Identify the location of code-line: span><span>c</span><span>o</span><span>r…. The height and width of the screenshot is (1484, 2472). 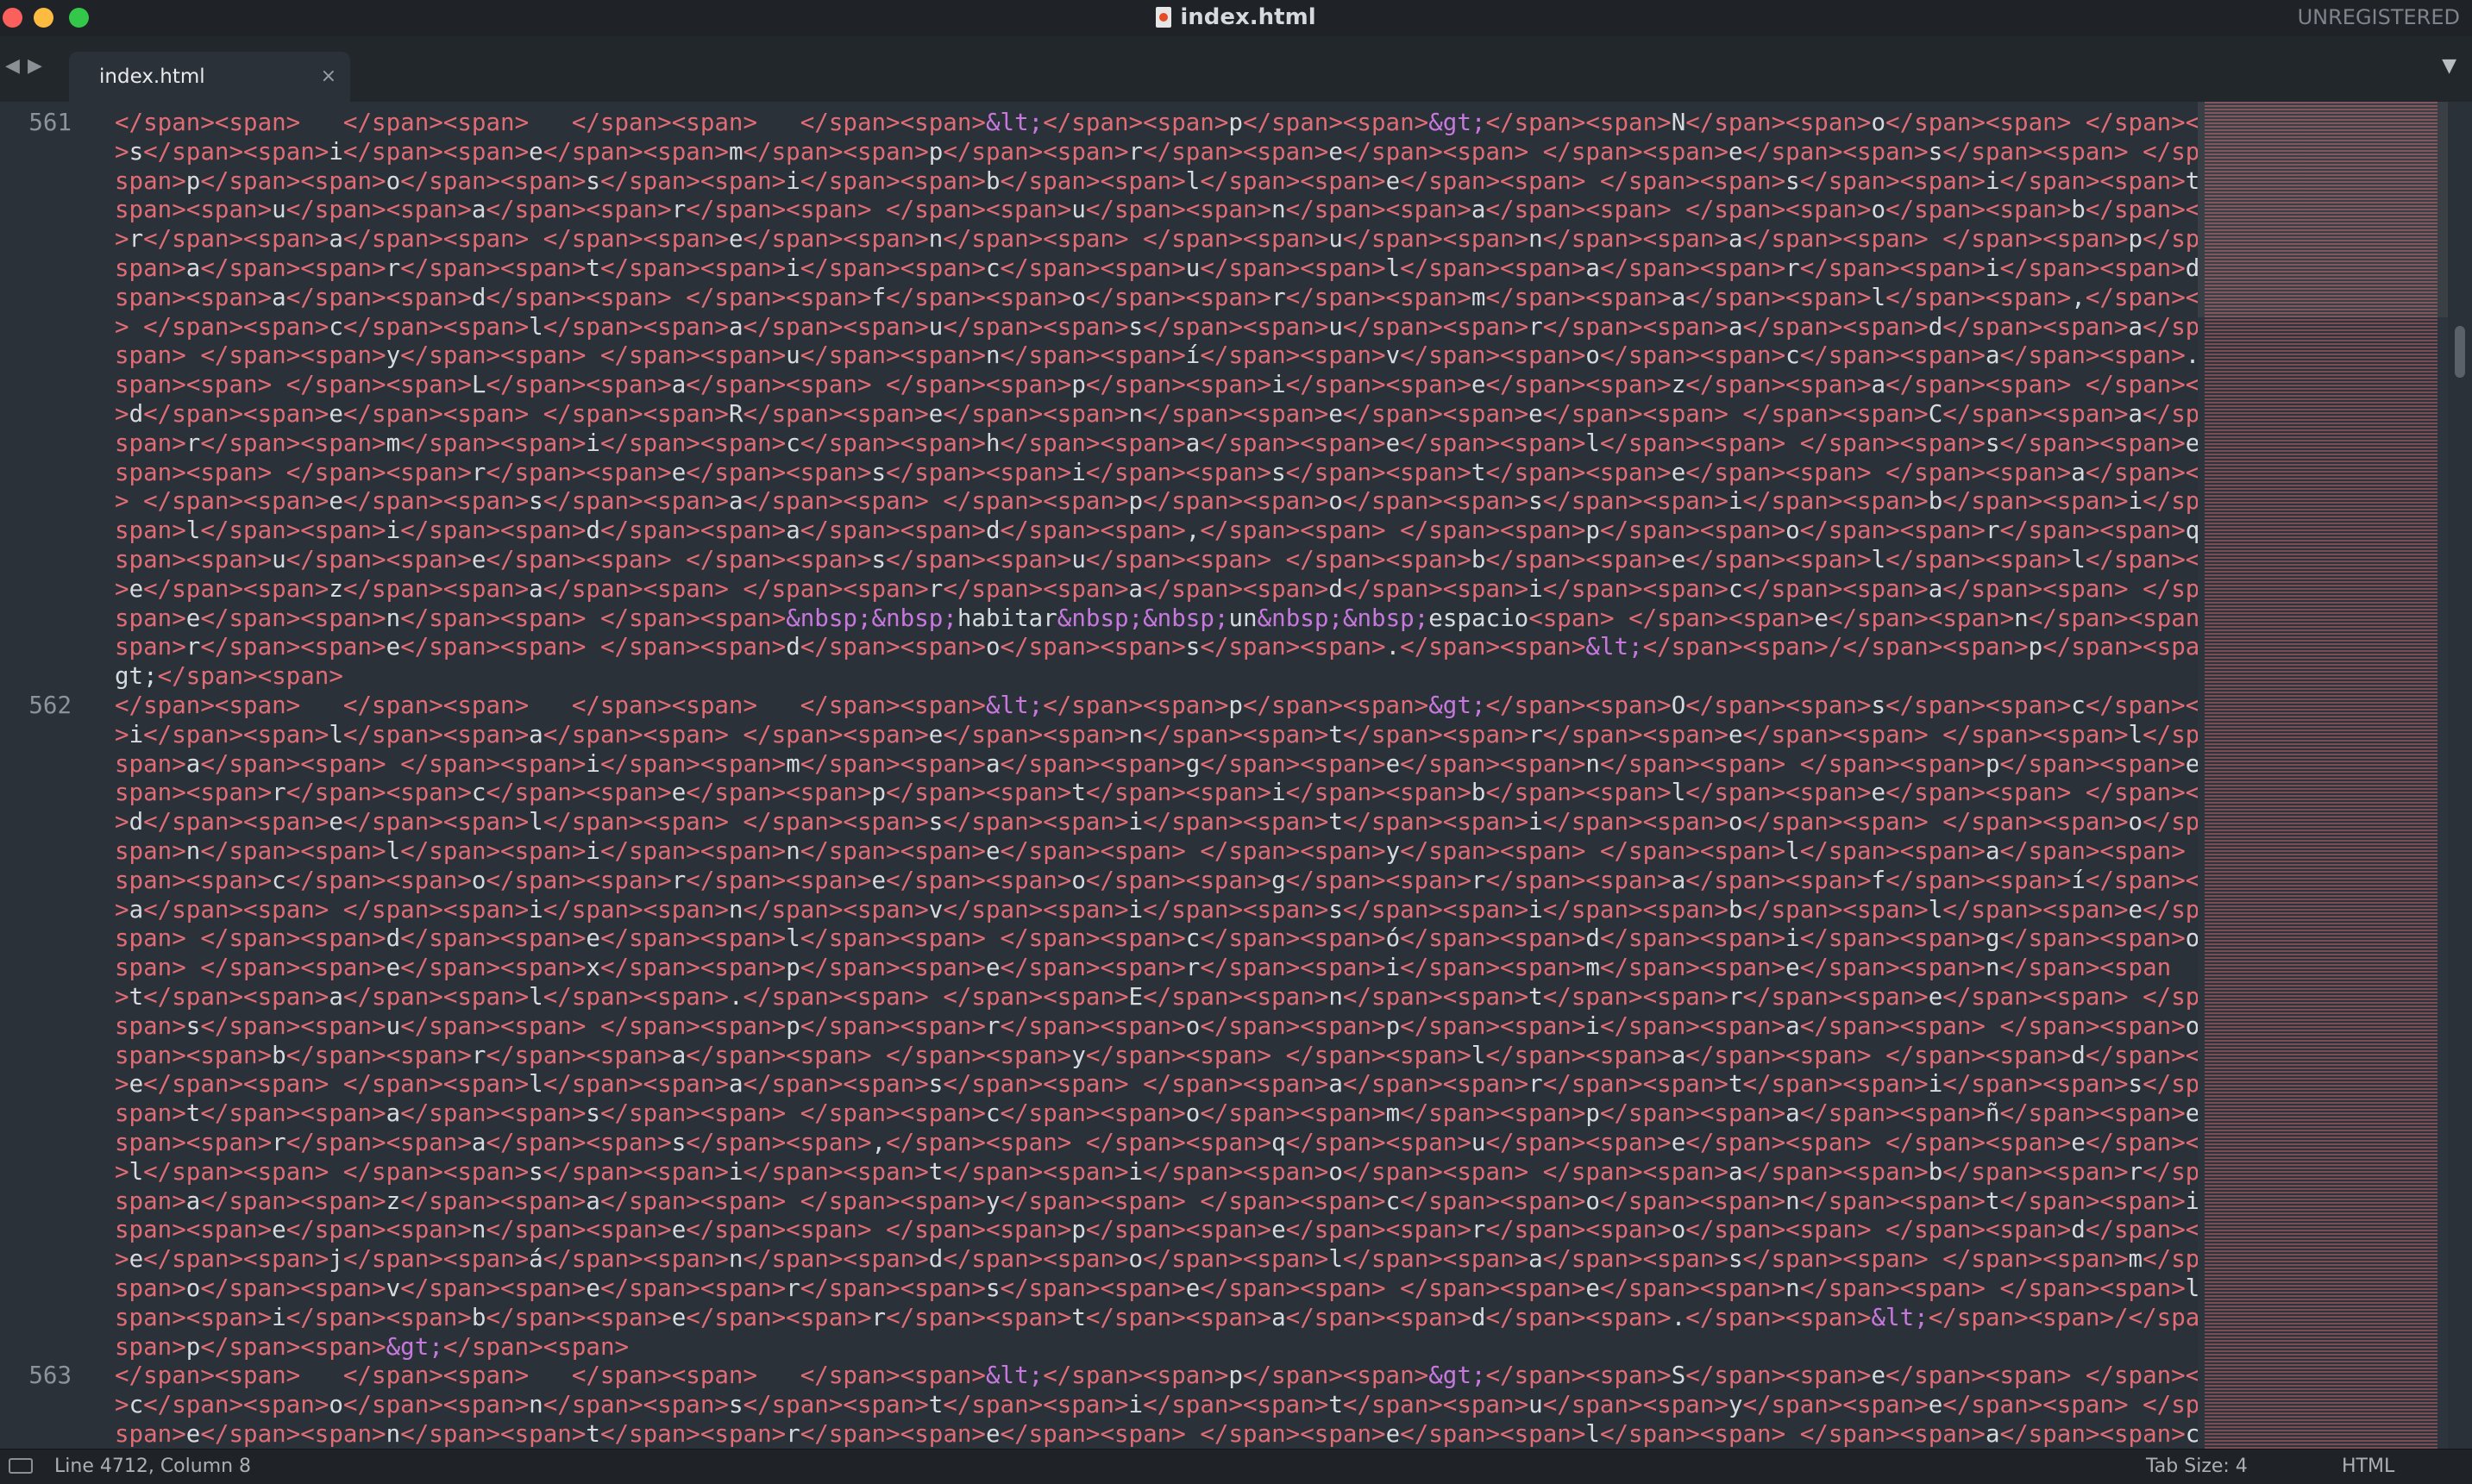
(1156, 881).